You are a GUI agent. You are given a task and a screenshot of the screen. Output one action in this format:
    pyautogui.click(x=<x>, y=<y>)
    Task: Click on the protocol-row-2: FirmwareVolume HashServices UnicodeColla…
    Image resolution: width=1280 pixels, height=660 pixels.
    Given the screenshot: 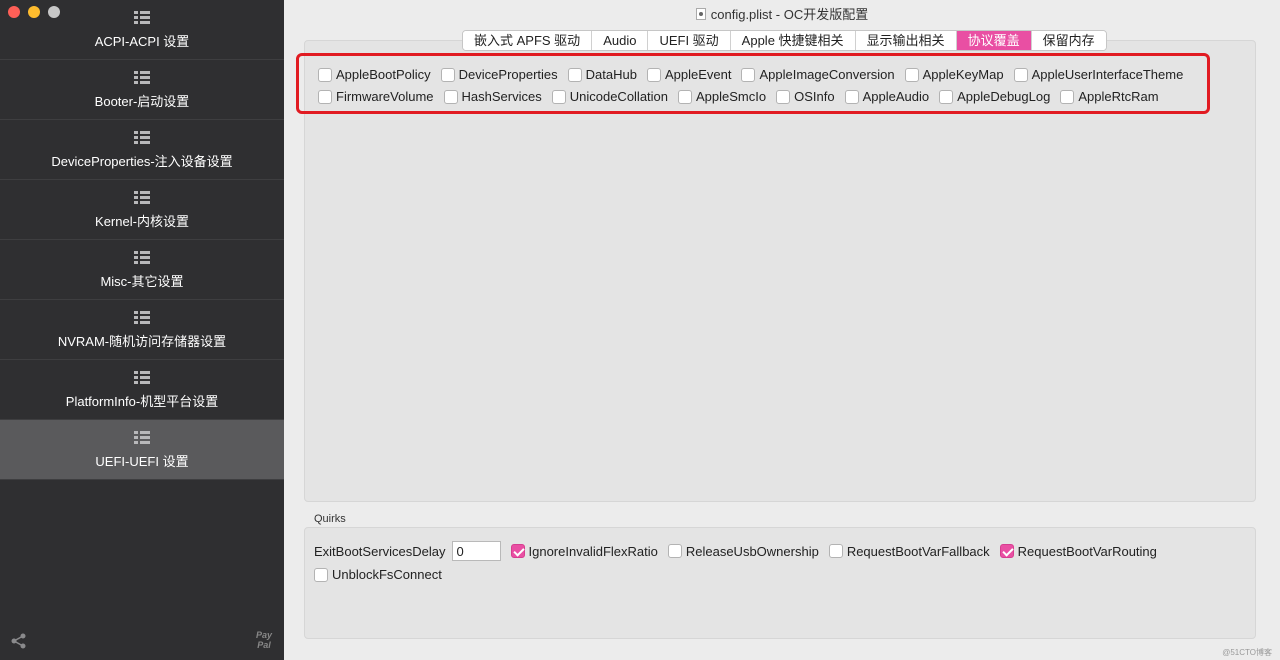 What is the action you would take?
    pyautogui.click(x=743, y=96)
    